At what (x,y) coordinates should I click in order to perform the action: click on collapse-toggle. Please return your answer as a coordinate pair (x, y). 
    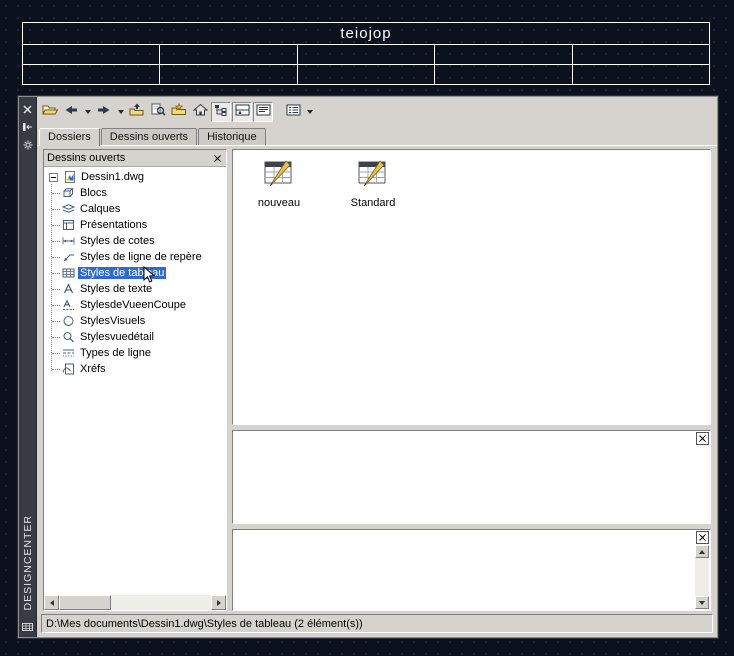
    Looking at the image, I should click on (53, 177).